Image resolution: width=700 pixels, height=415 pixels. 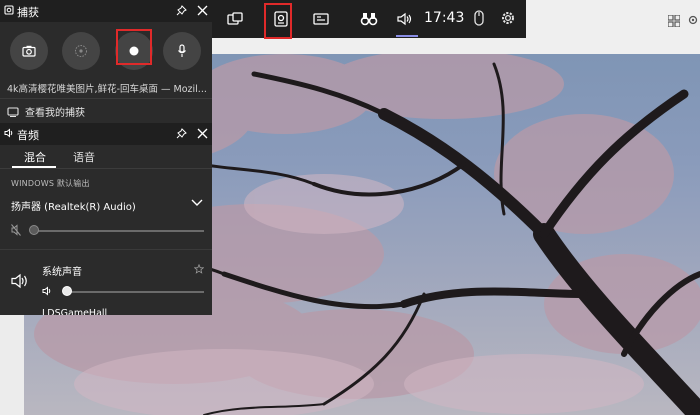 What do you see at coordinates (444, 18) in the screenshot?
I see `clock: 17:43` at bounding box center [444, 18].